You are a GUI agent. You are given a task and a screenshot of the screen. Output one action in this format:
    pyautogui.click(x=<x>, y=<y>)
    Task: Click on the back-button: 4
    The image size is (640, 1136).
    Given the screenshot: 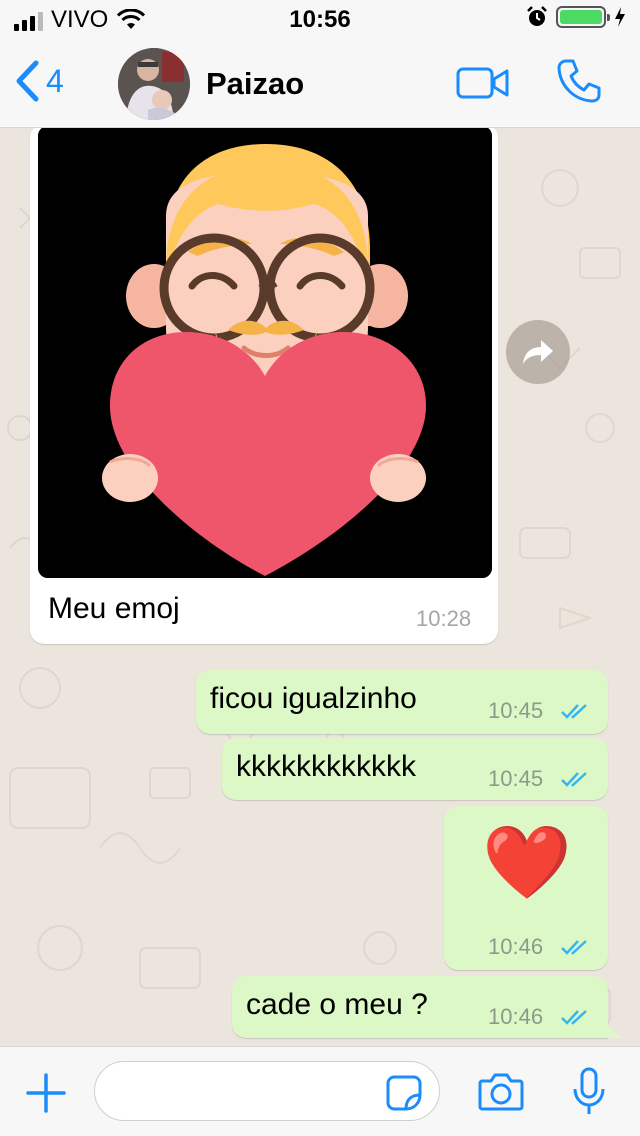 What is the action you would take?
    pyautogui.click(x=39, y=81)
    